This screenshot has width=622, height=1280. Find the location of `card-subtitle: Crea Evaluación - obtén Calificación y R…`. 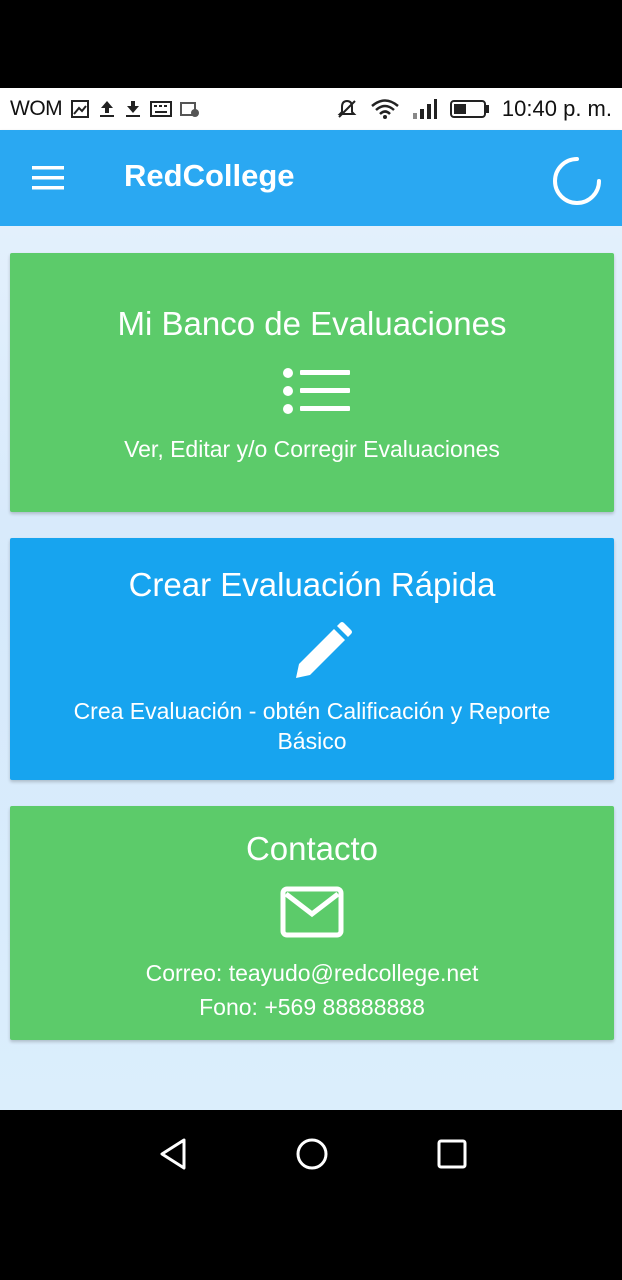

card-subtitle: Crea Evaluación - obtén Calificación y R… is located at coordinates (312, 726).